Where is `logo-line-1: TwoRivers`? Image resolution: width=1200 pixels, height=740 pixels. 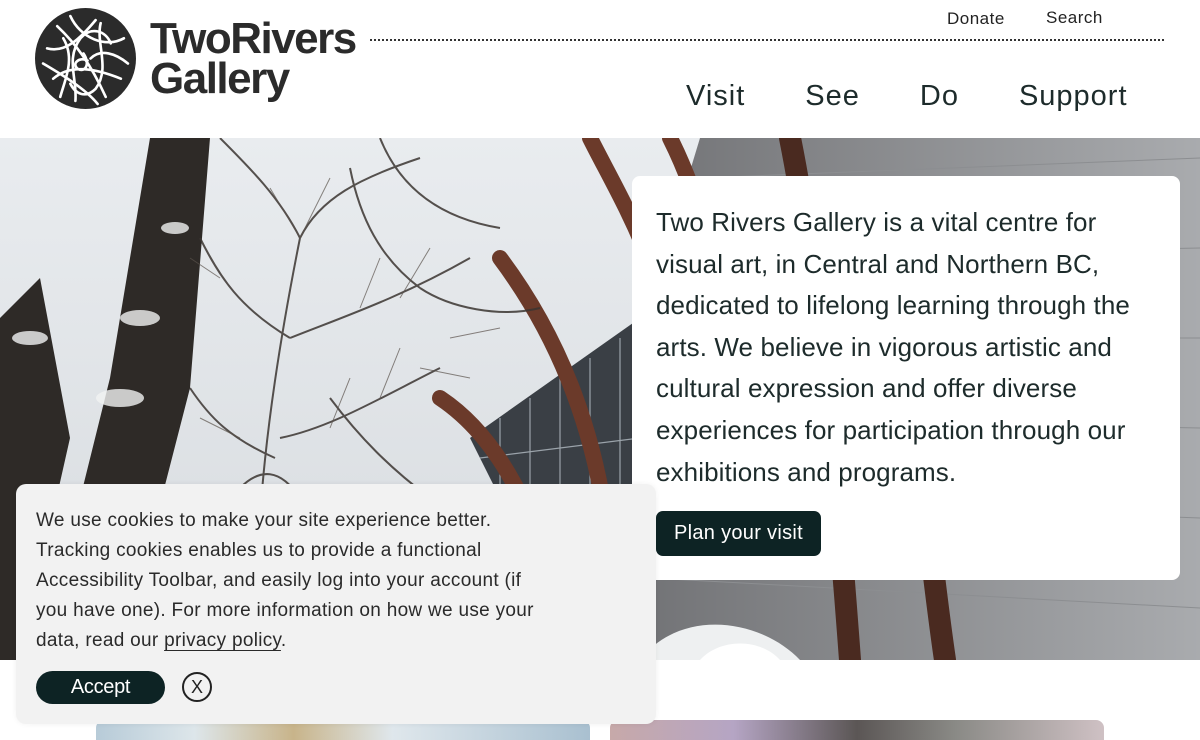
logo-line-1: TwoRivers is located at coordinates (253, 38).